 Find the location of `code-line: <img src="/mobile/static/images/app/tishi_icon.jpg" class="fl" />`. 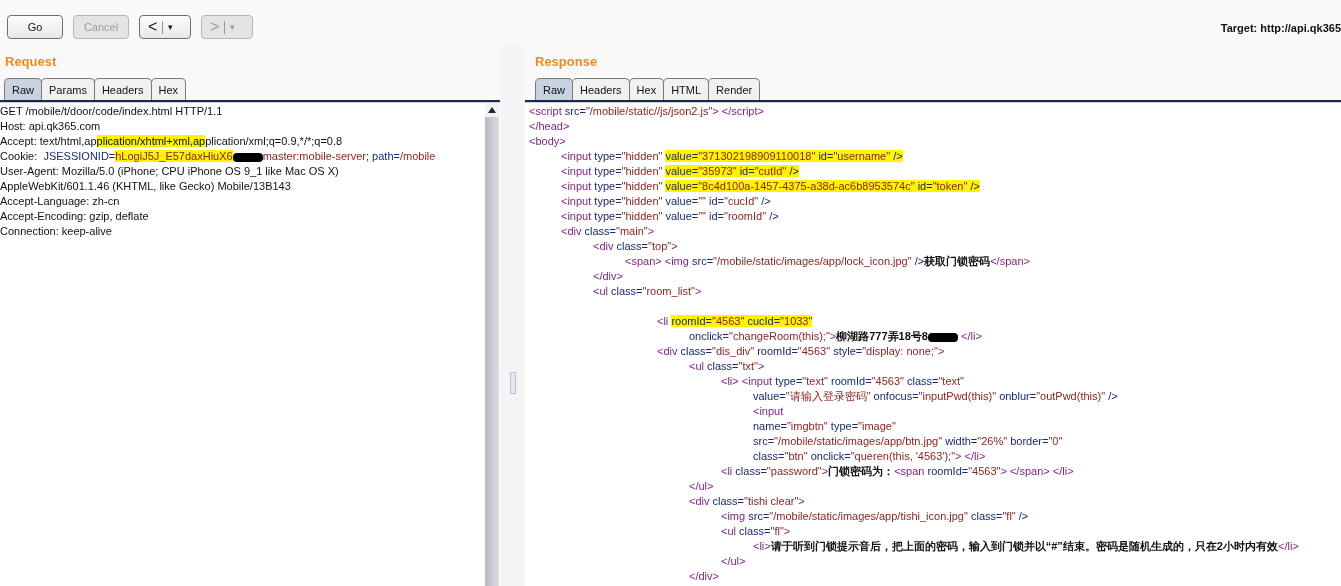

code-line: <img src="/mobile/static/images/app/tishi_icon.jpg" class="fl" /> is located at coordinates (875, 516).